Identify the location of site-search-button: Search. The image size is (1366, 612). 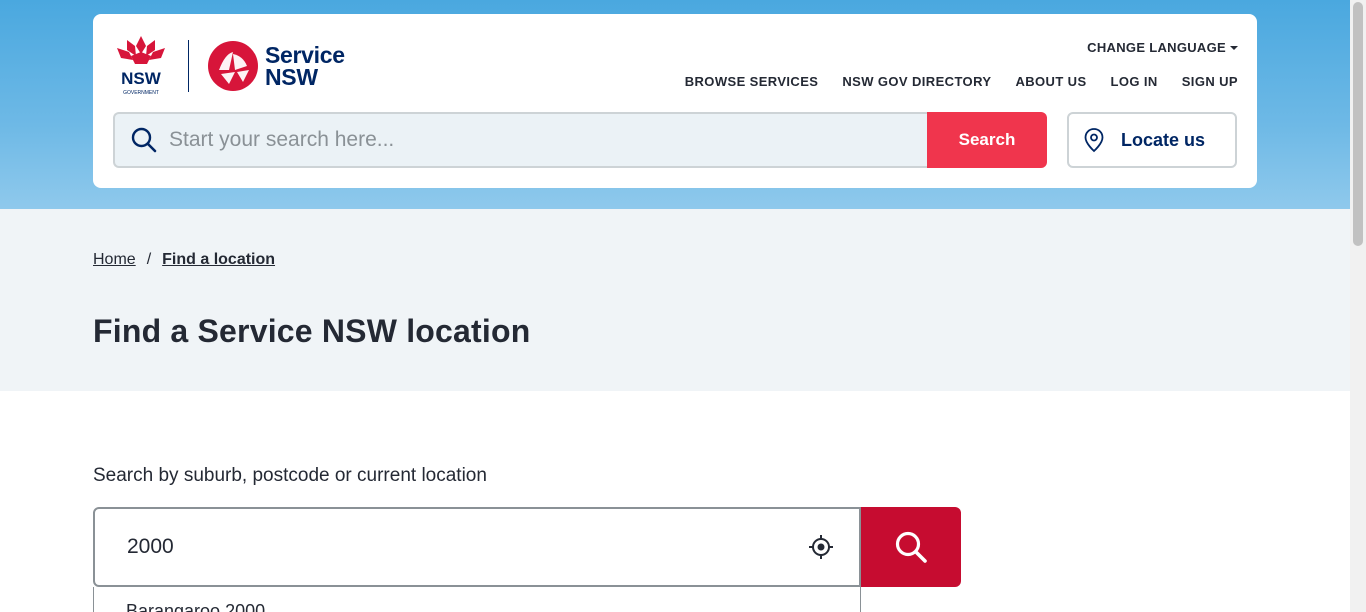
(987, 140).